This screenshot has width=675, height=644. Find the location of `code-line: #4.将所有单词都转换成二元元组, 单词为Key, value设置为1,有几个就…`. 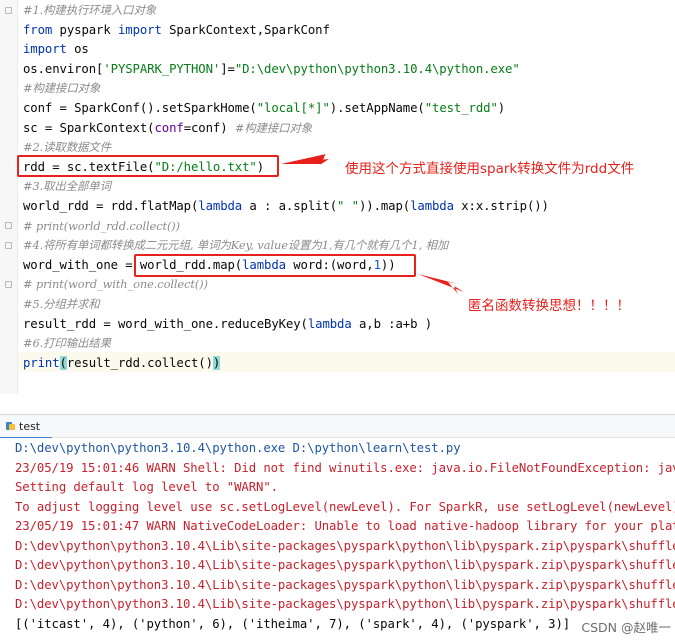

code-line: #4.将所有单词都转换成二元元组, 单词为Key, value设置为1,有几个就… is located at coordinates (235, 245).